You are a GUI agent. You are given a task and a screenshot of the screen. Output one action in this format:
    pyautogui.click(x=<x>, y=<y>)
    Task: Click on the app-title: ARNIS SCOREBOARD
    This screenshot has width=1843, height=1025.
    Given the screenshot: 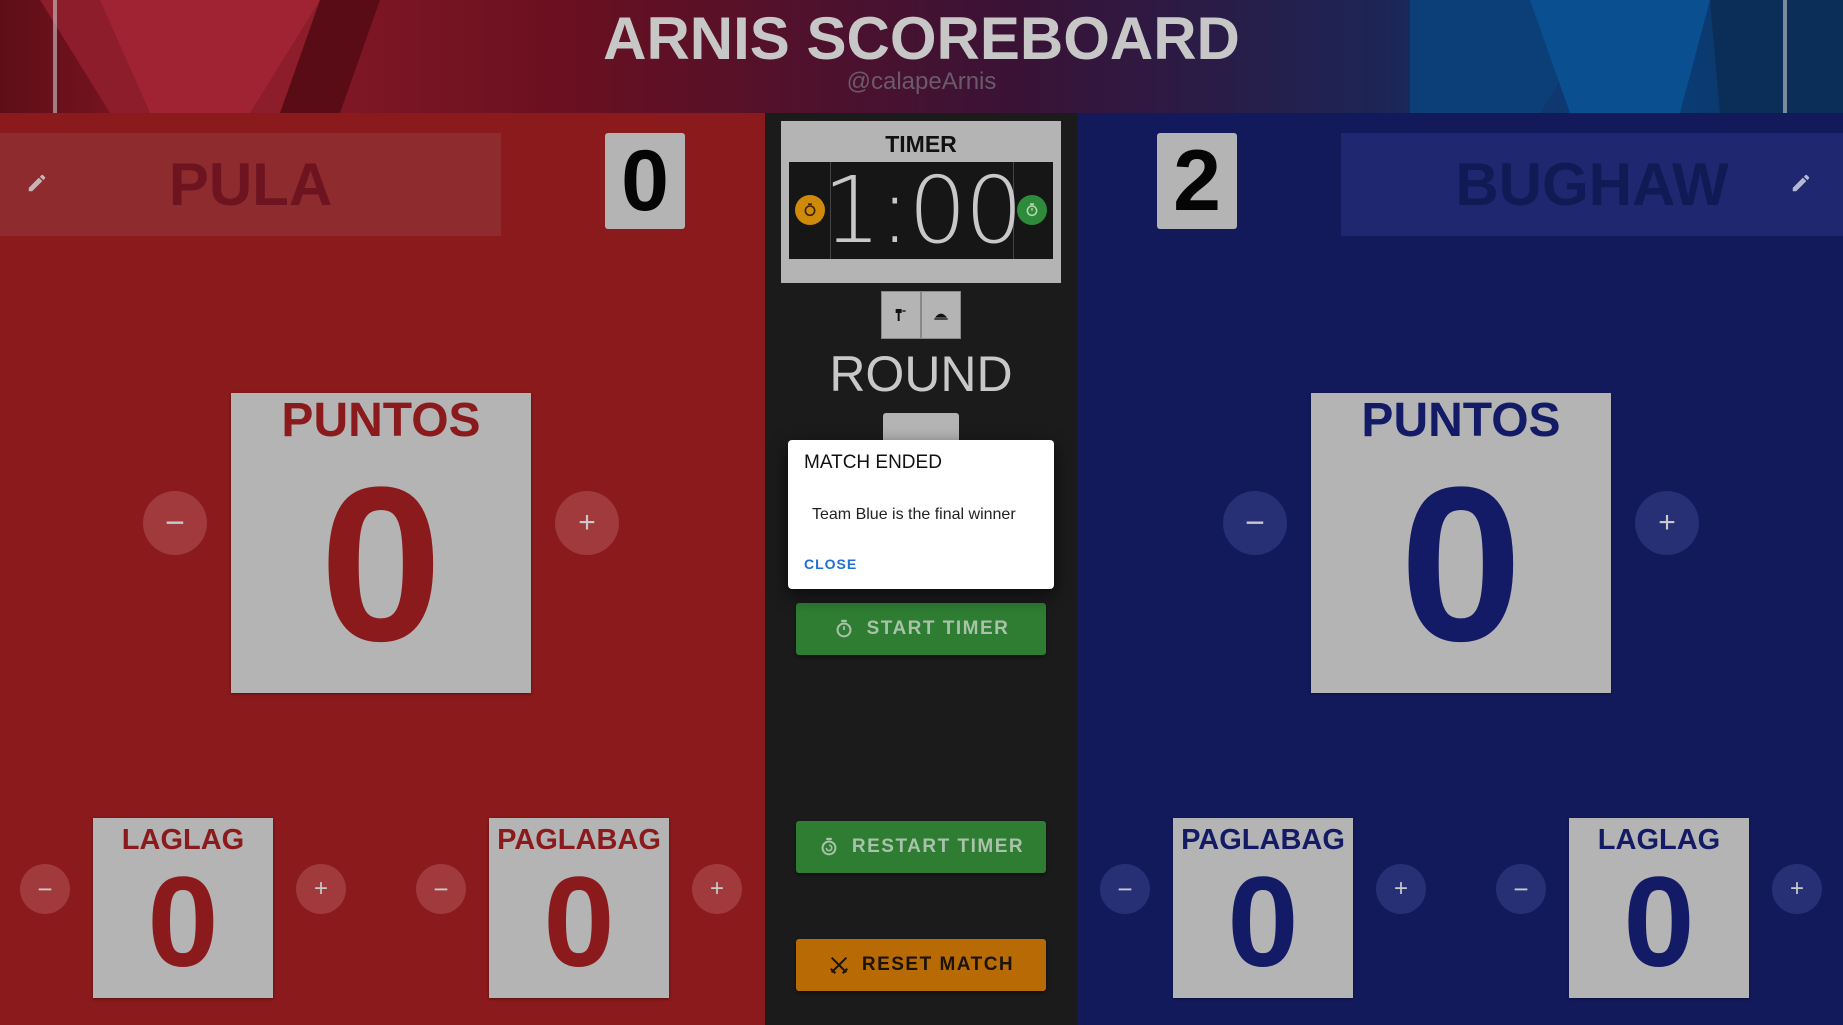 What is the action you would take?
    pyautogui.click(x=921, y=38)
    